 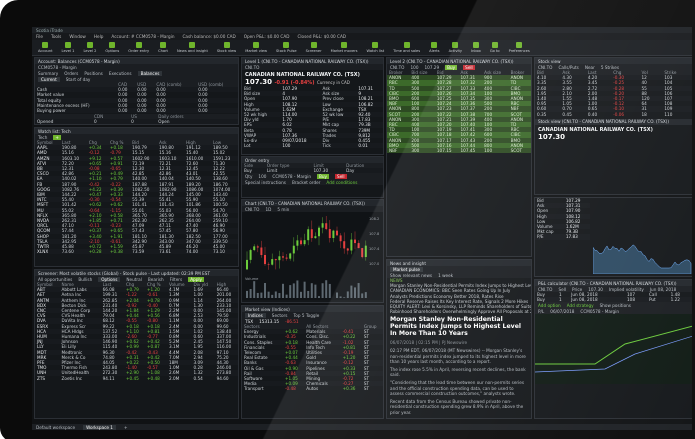 I want to click on toolbar-button-time-and-sales: Time and sales, so click(x=406, y=47).